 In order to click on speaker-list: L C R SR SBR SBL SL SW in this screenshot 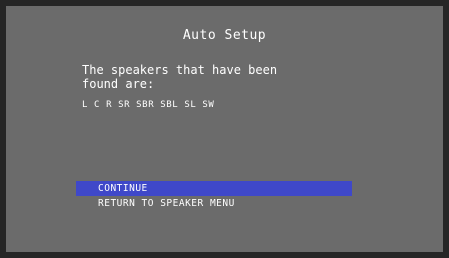, I will do `click(148, 105)`.